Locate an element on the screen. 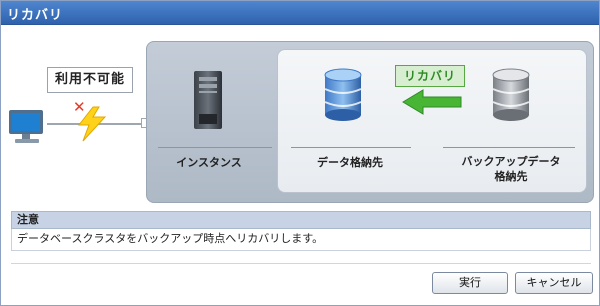 The image size is (600, 306). cancel-button: キャンセル is located at coordinates (554, 283).